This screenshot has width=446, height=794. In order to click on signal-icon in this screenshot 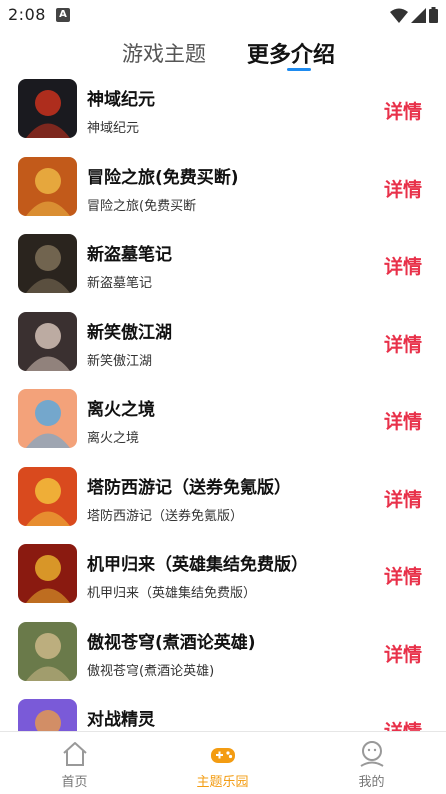, I will do `click(418, 15)`.